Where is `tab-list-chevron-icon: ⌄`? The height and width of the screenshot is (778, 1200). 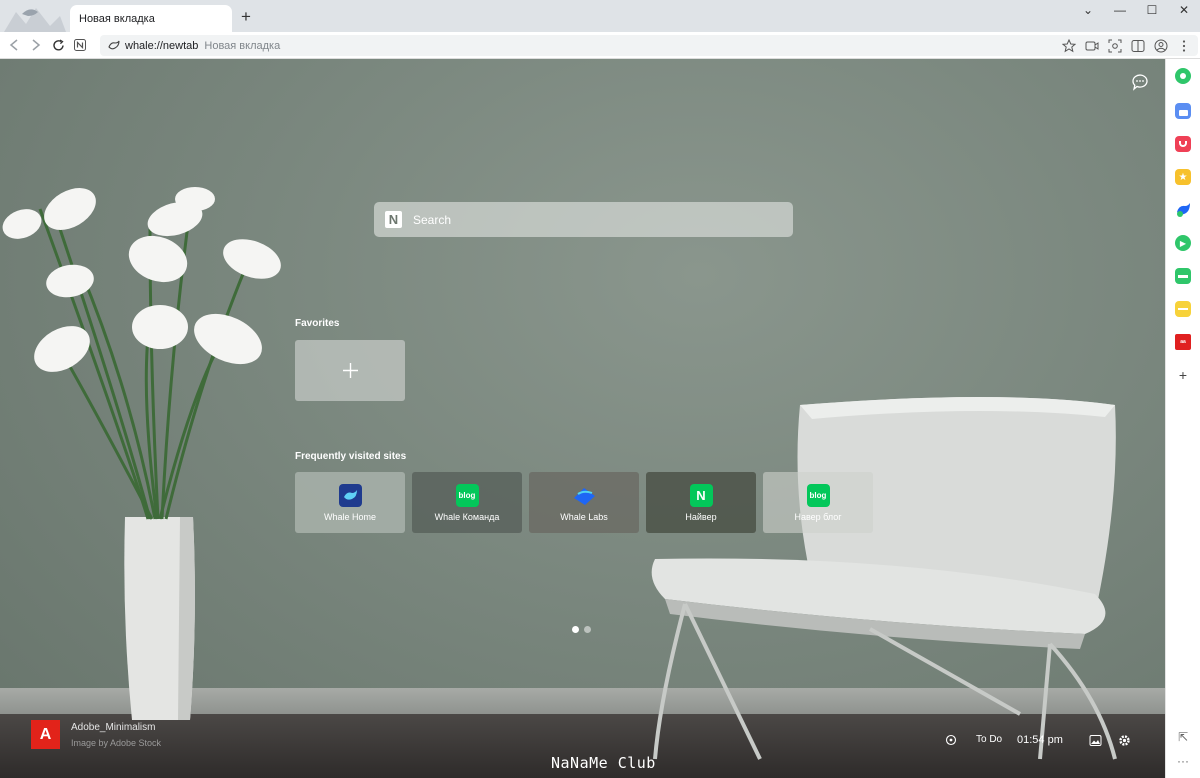
tab-list-chevron-icon: ⌄ is located at coordinates (1088, 10).